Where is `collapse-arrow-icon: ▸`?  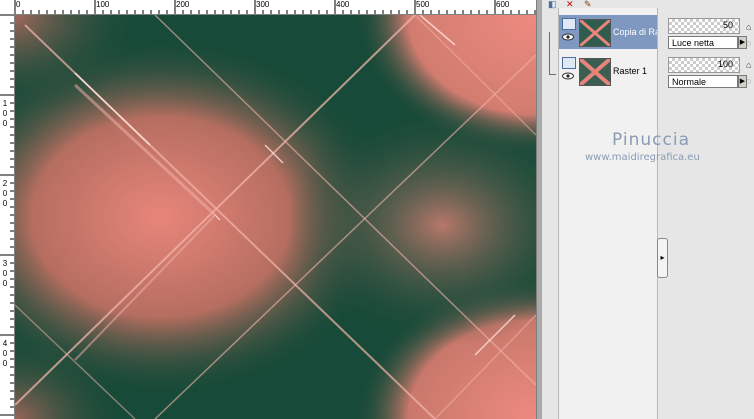 collapse-arrow-icon: ▸ is located at coordinates (662, 258).